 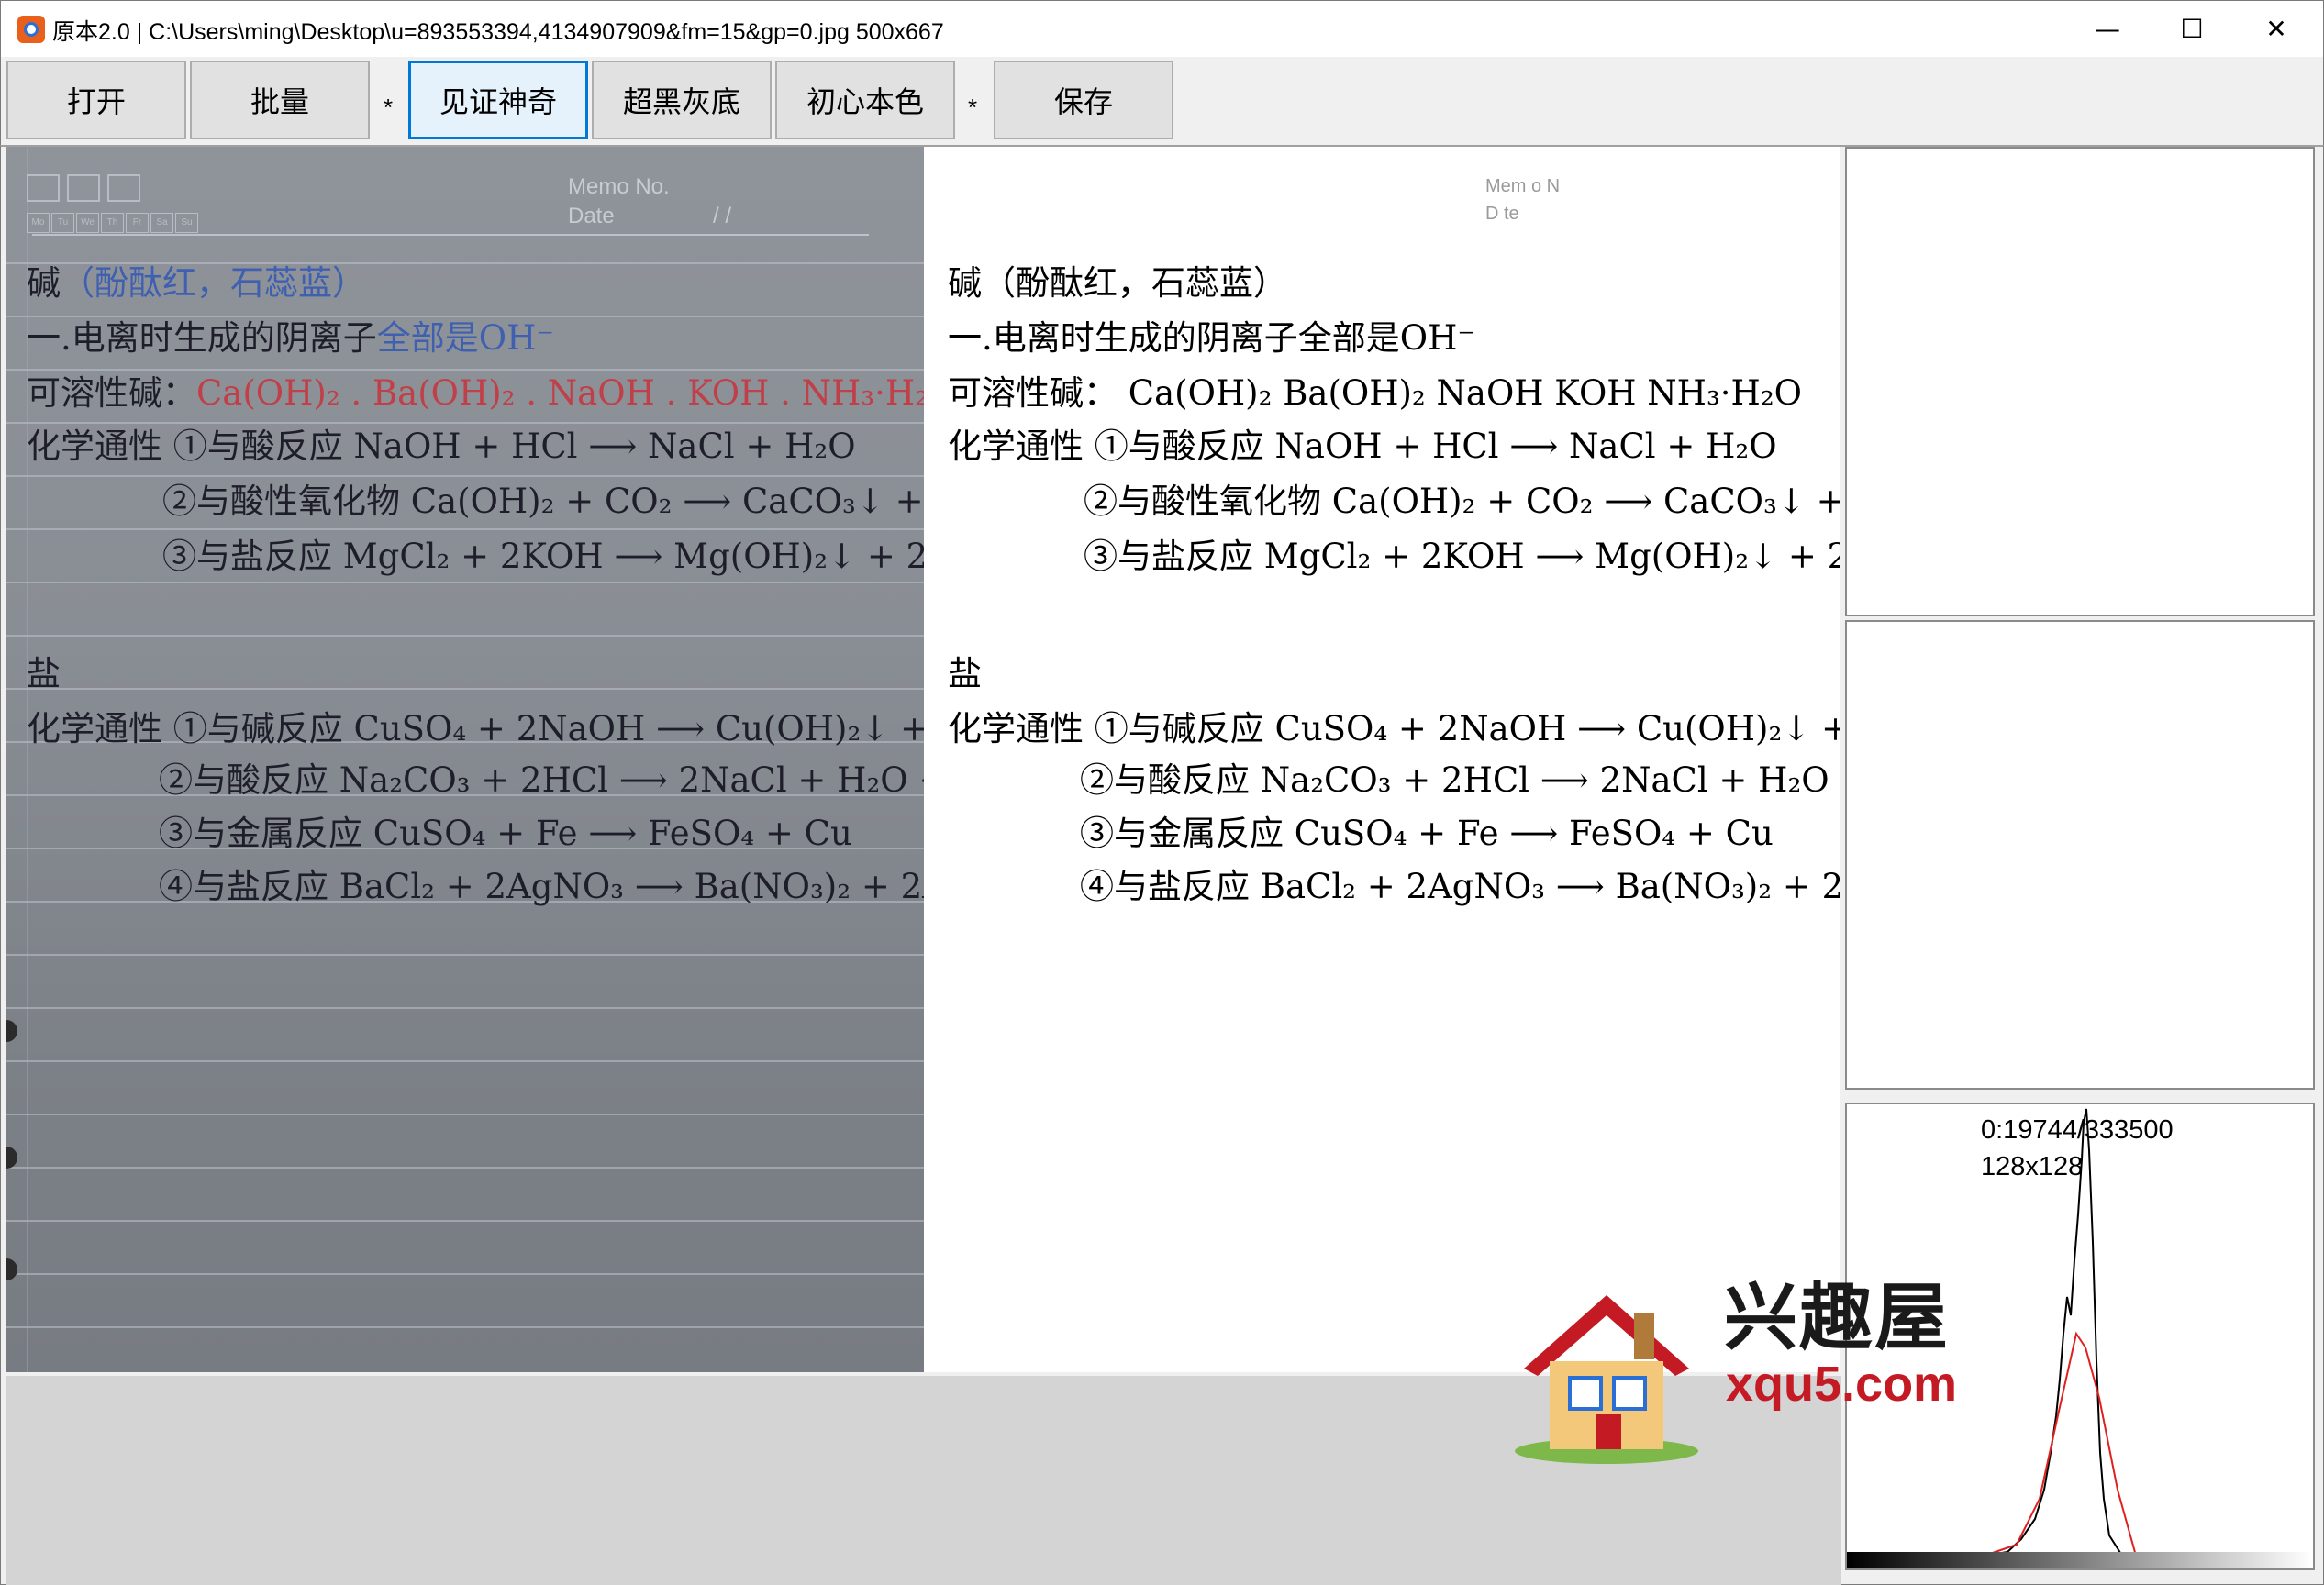 What do you see at coordinates (2108, 28) in the screenshot?
I see `minimize-button: —` at bounding box center [2108, 28].